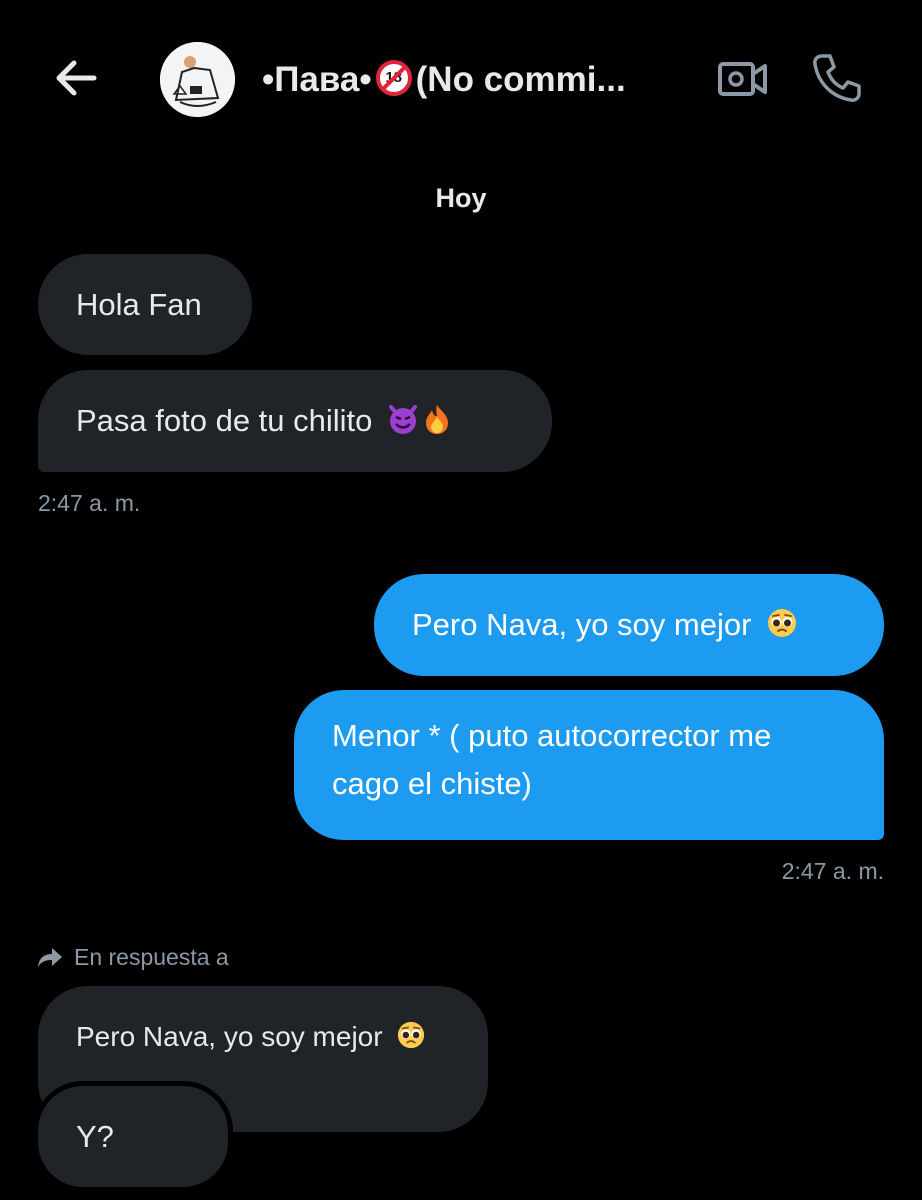 This screenshot has width=922, height=1200. I want to click on video-call-icon, so click(743, 79).